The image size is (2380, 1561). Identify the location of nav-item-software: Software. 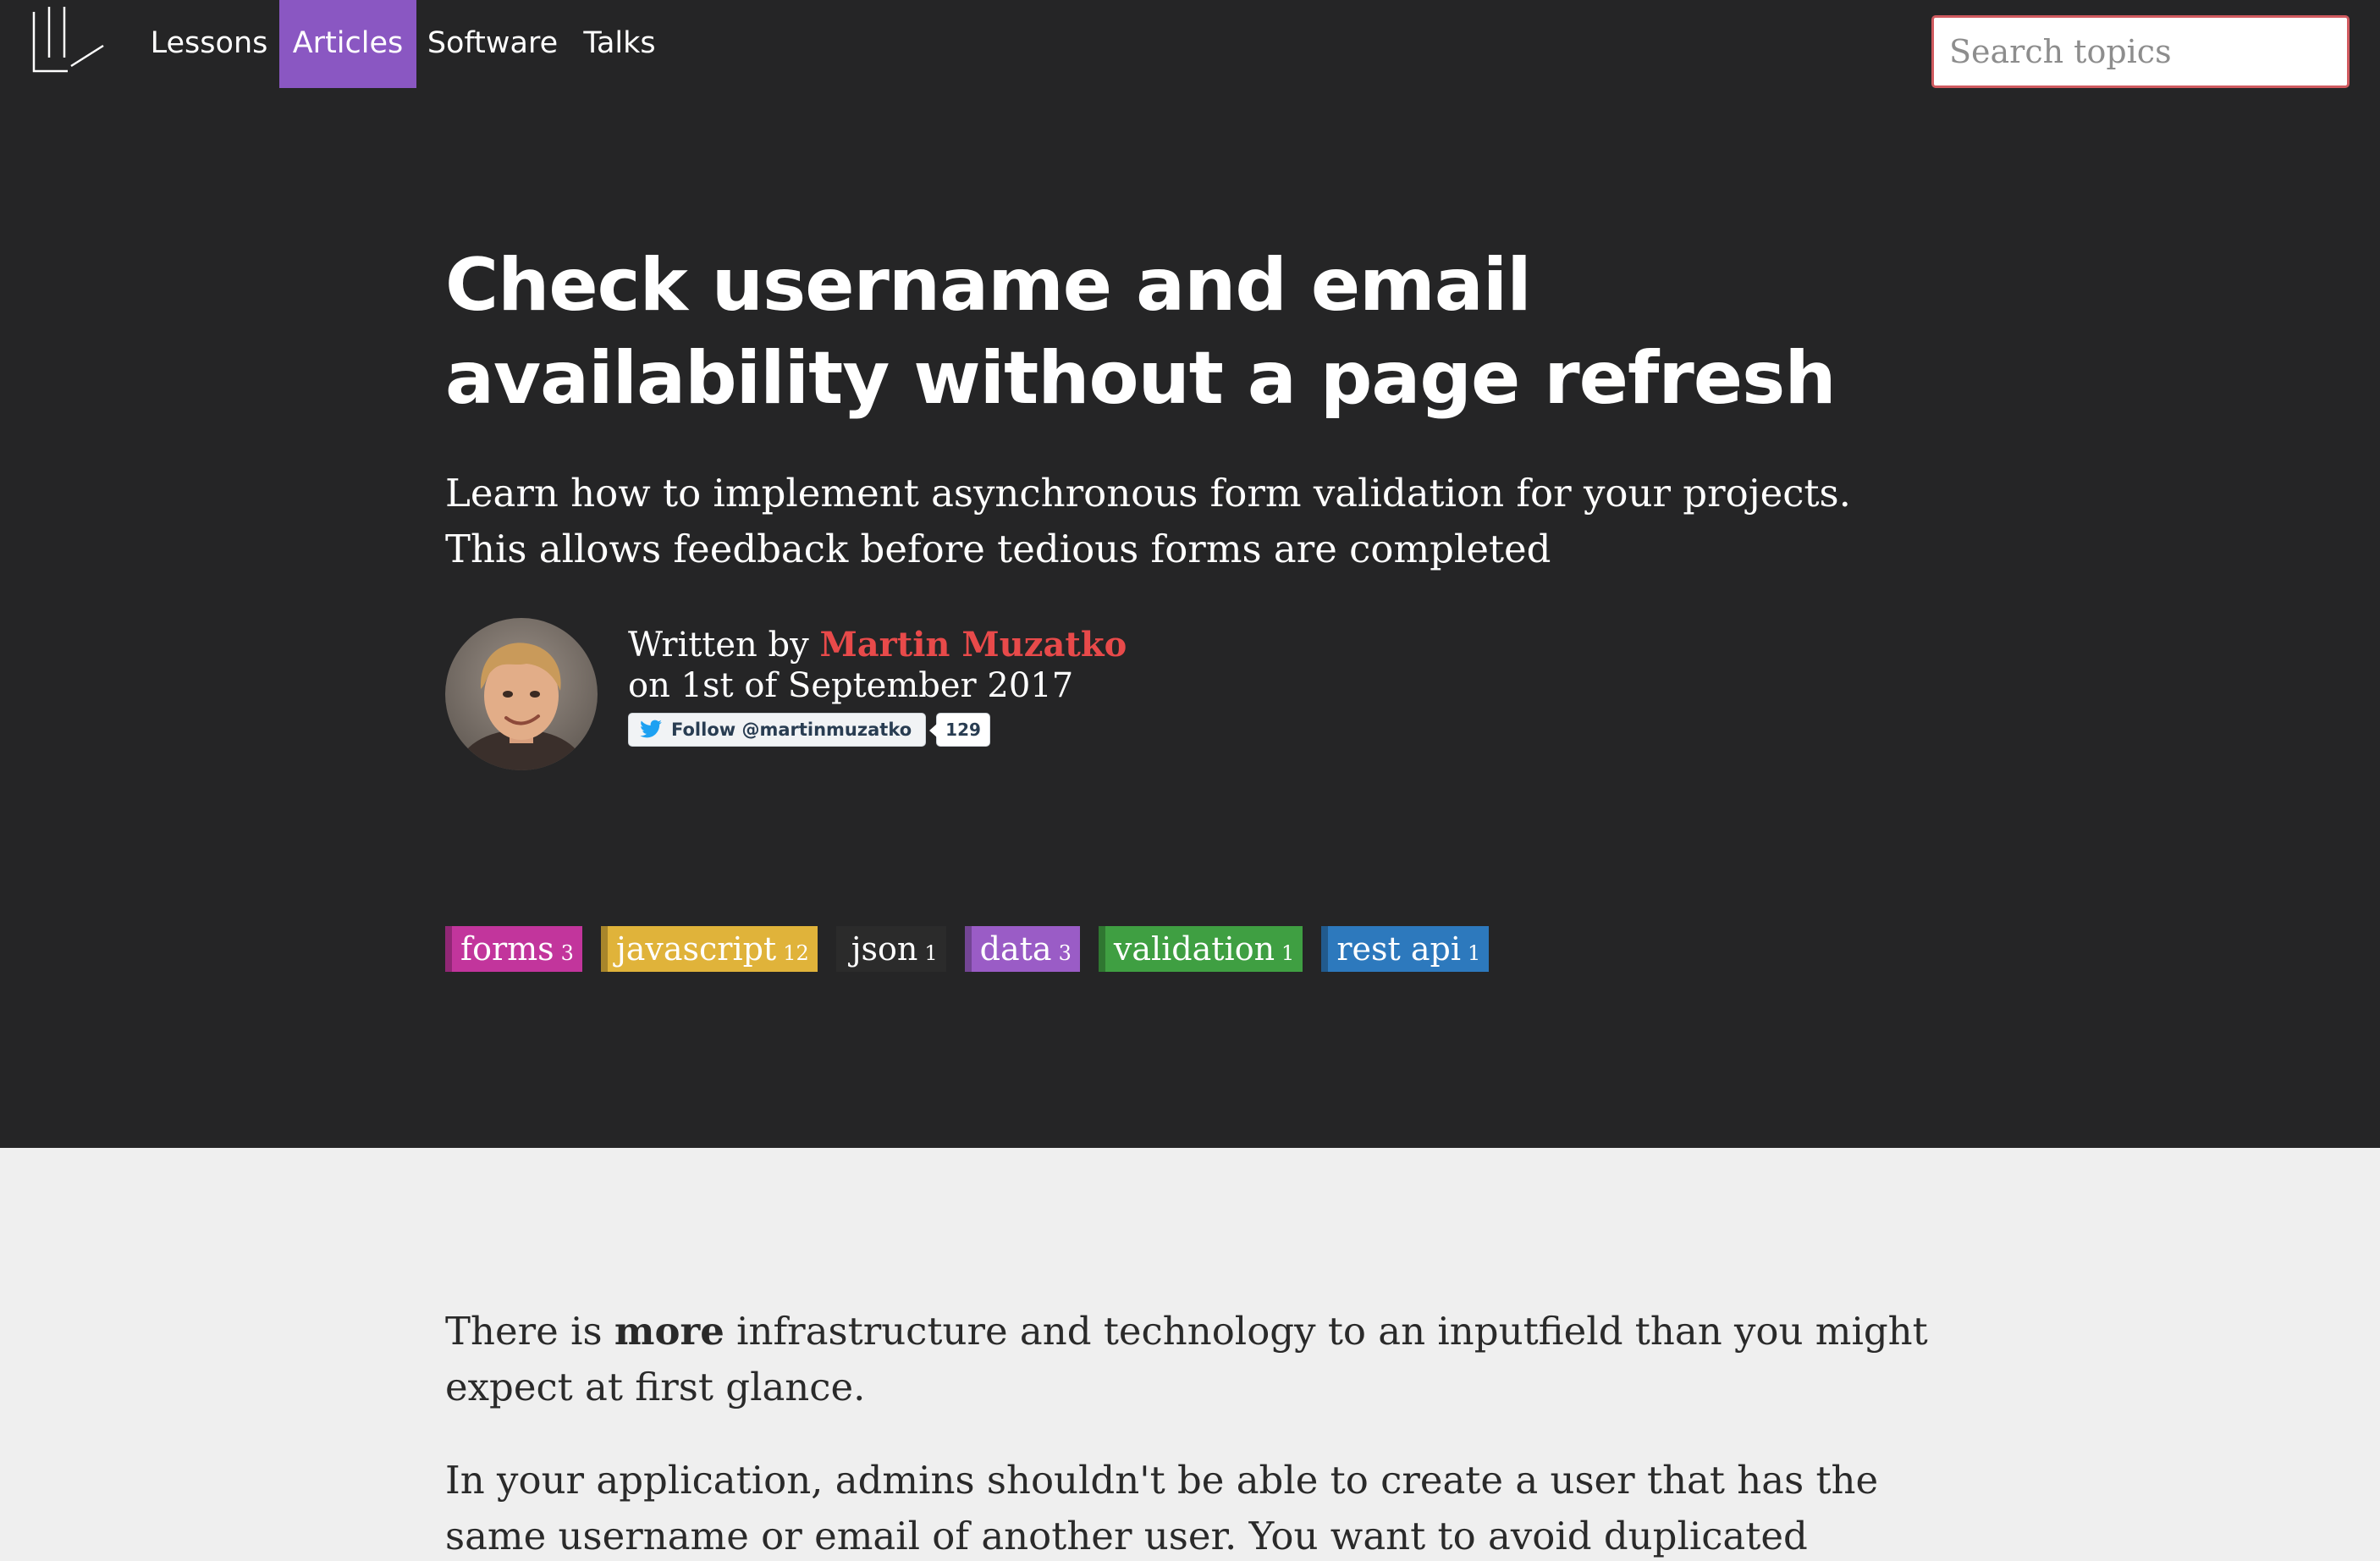
(493, 44).